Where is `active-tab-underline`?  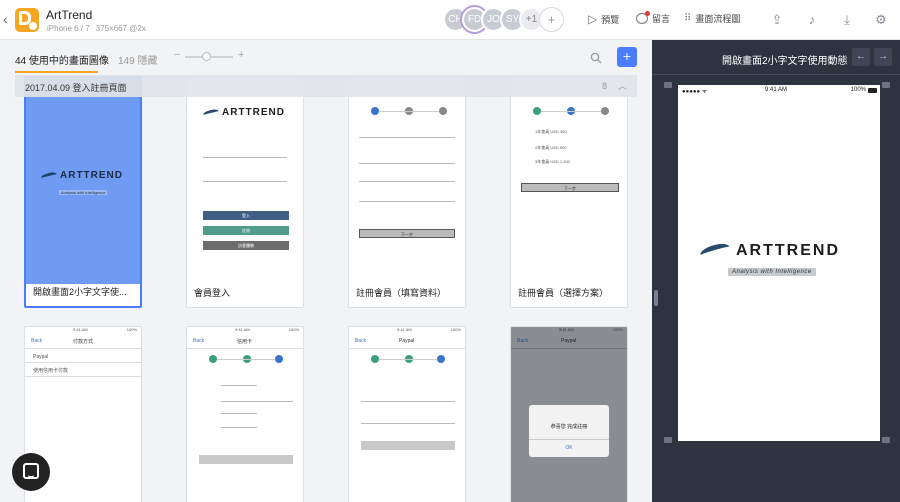 active-tab-underline is located at coordinates (56, 72).